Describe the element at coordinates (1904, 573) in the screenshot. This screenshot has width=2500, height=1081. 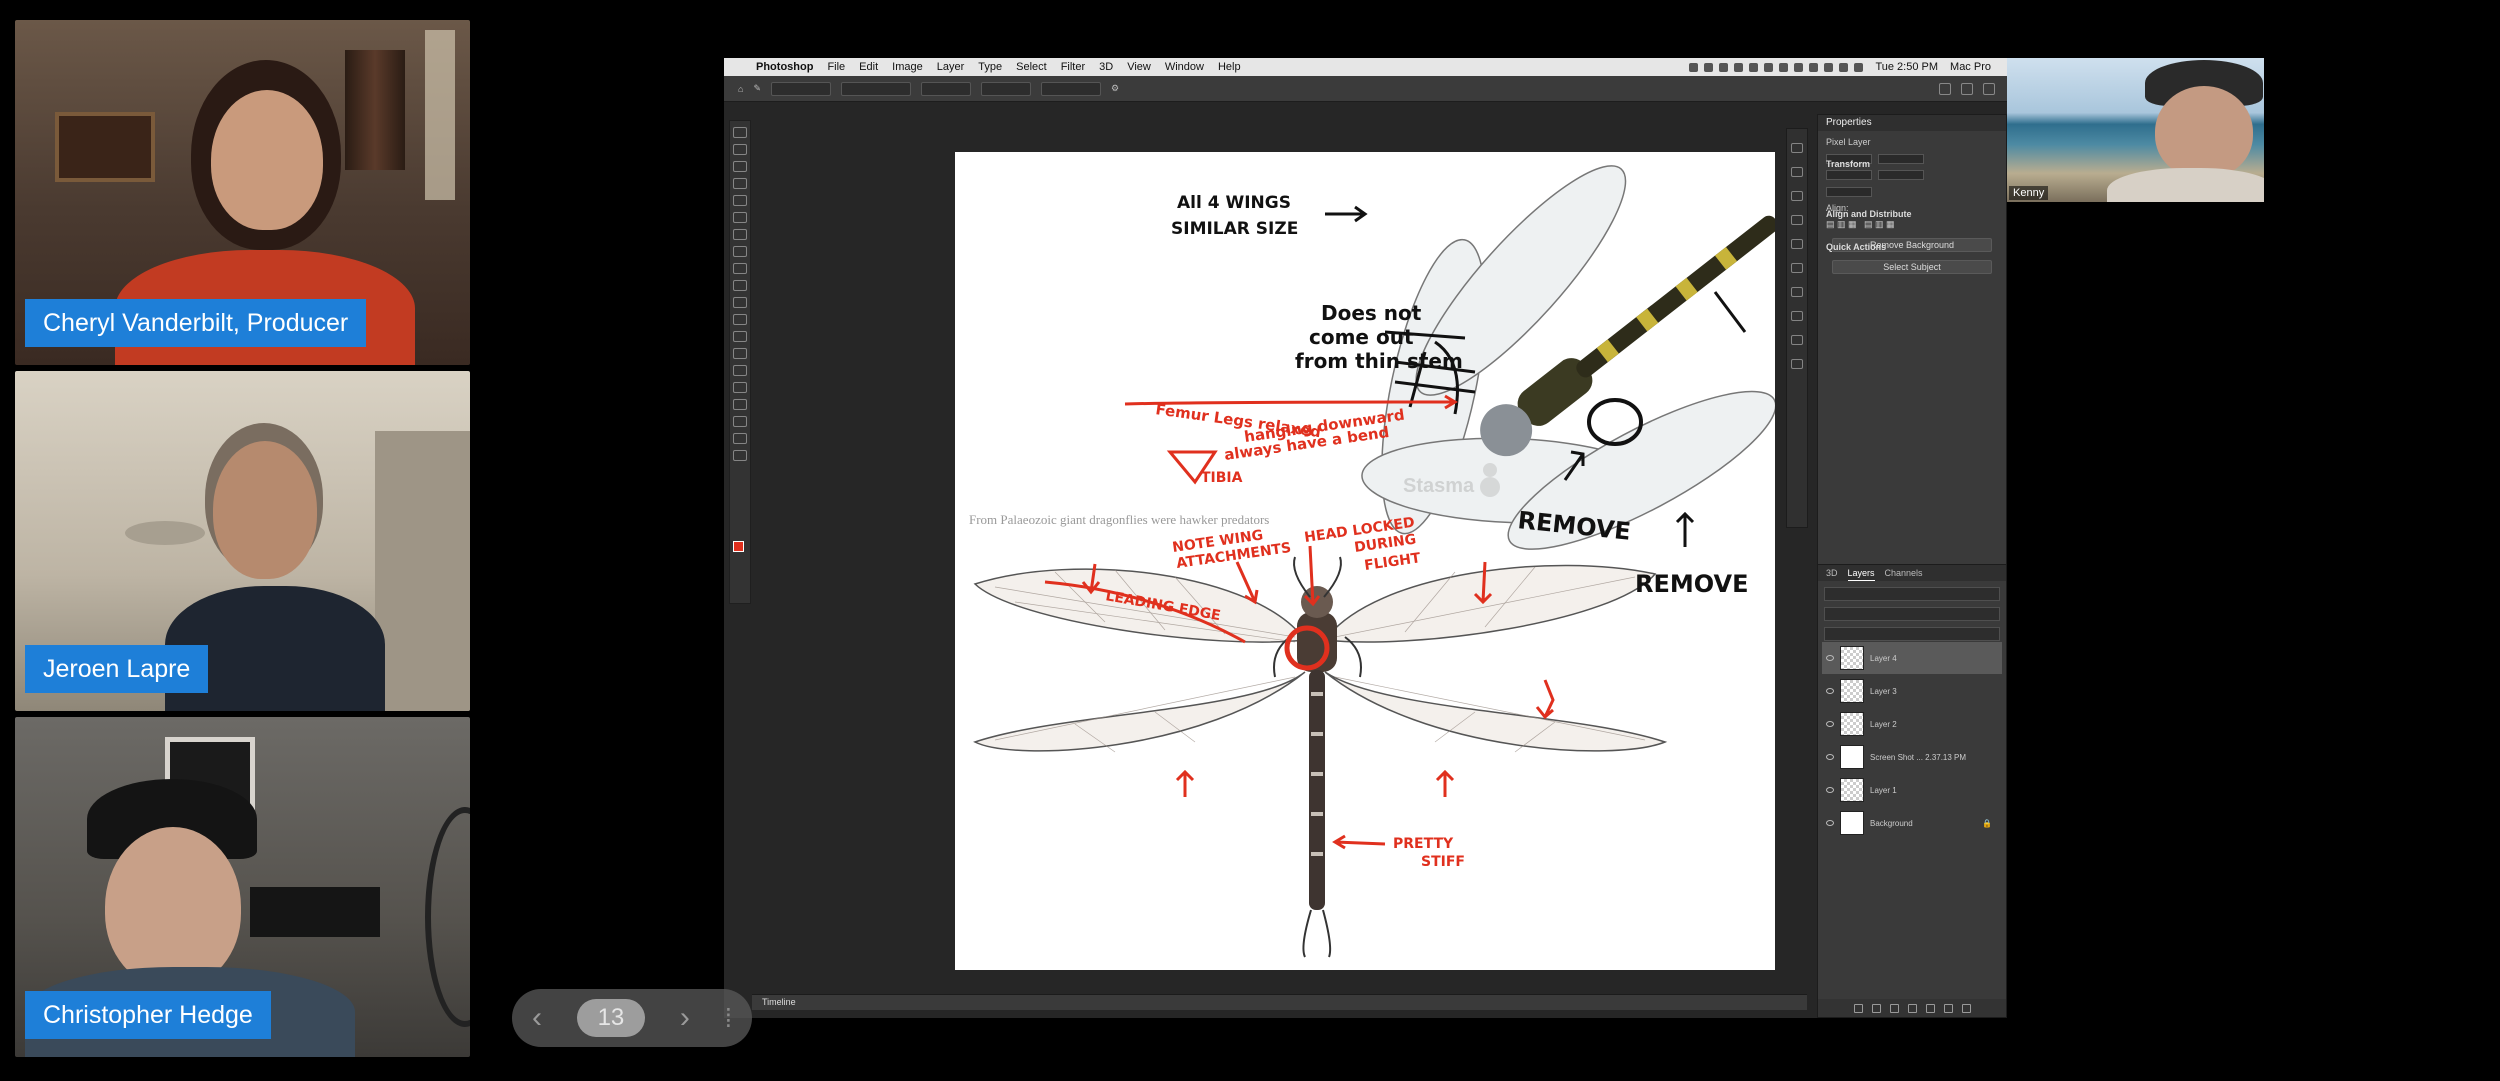
I see `tab-channels: Channels` at that location.